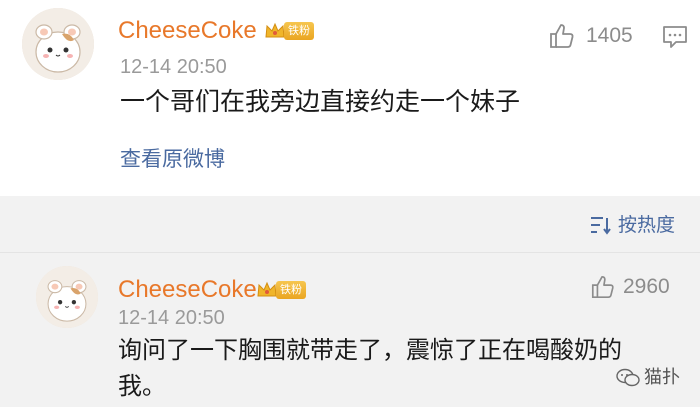  I want to click on divider, so click(350, 252).